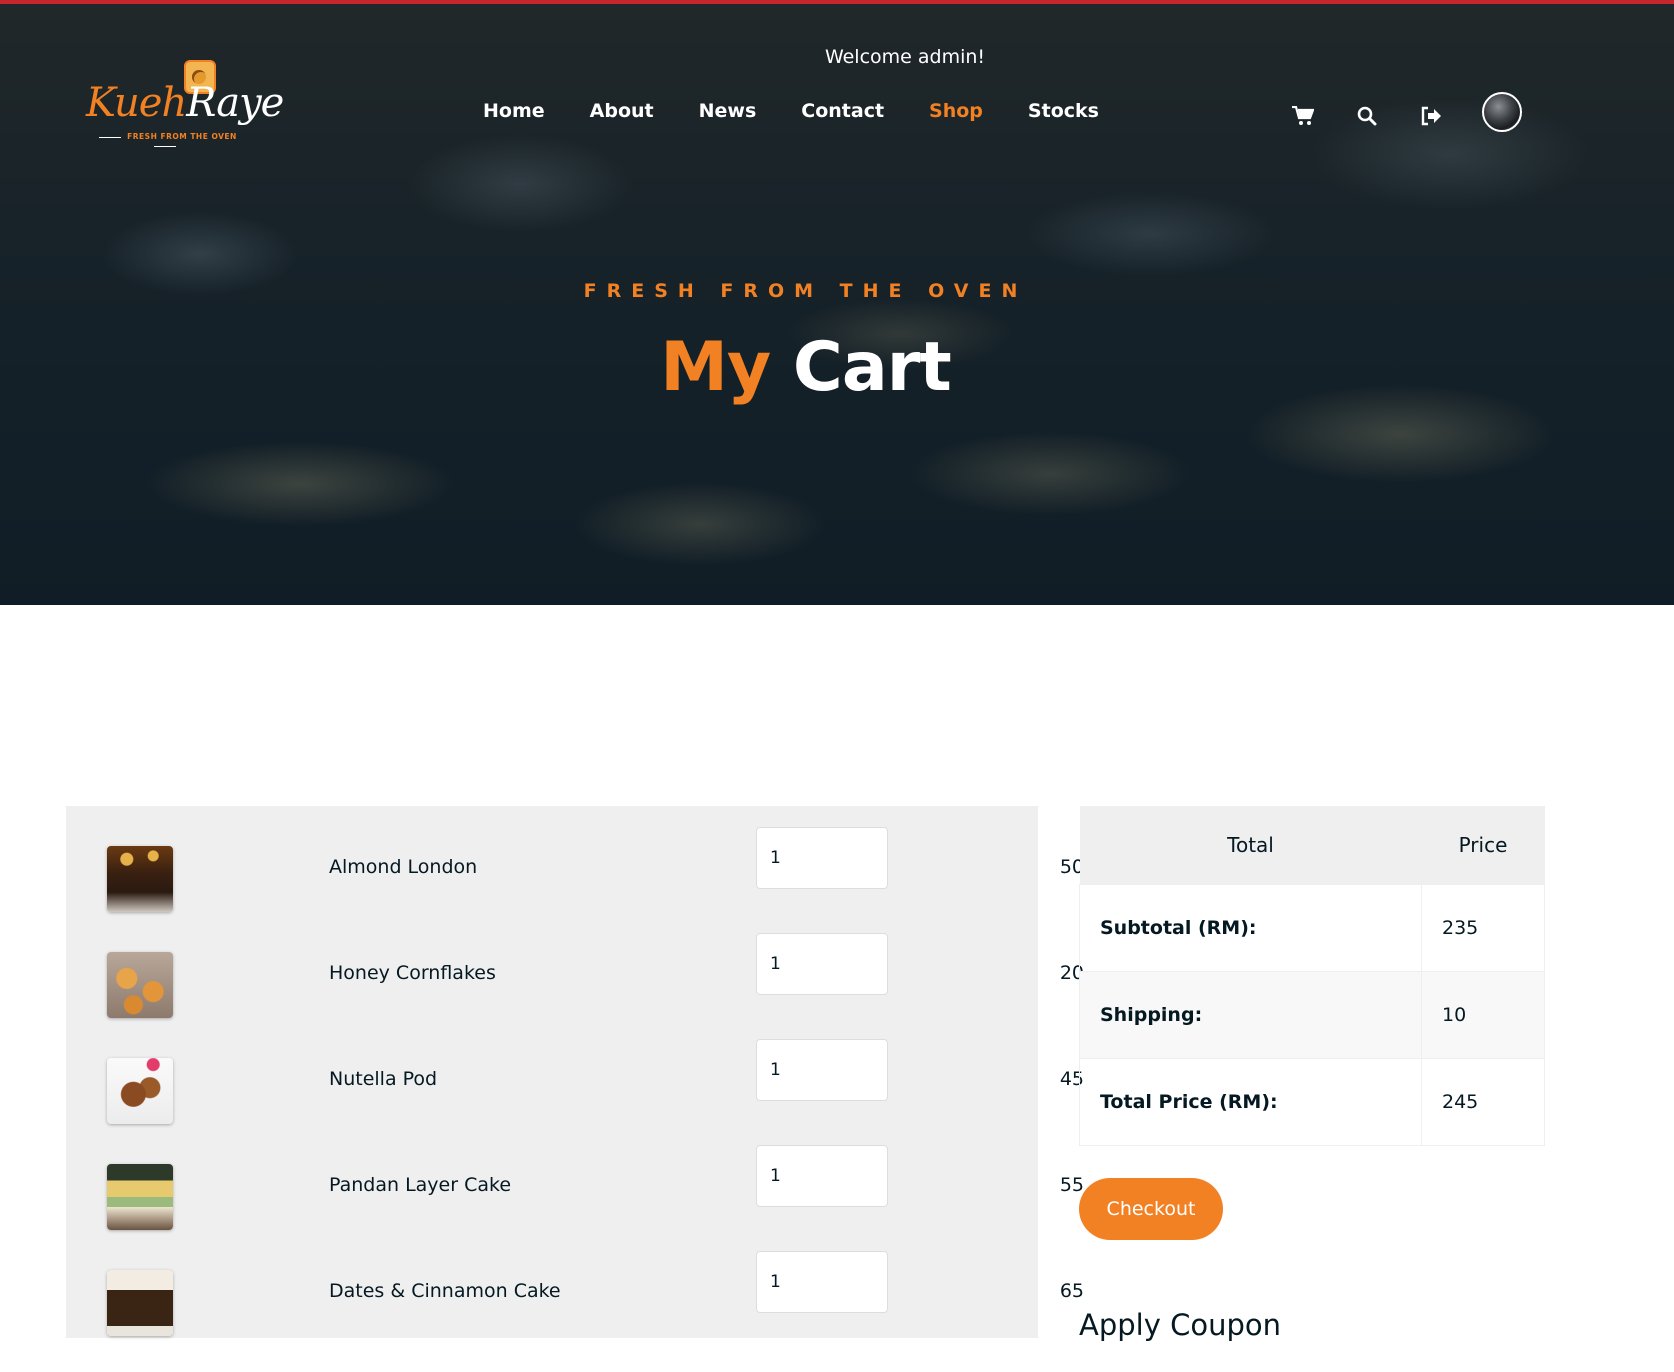 The width and height of the screenshot is (1674, 1372). Describe the element at coordinates (956, 111) in the screenshot. I see `nav-shop: Shop` at that location.